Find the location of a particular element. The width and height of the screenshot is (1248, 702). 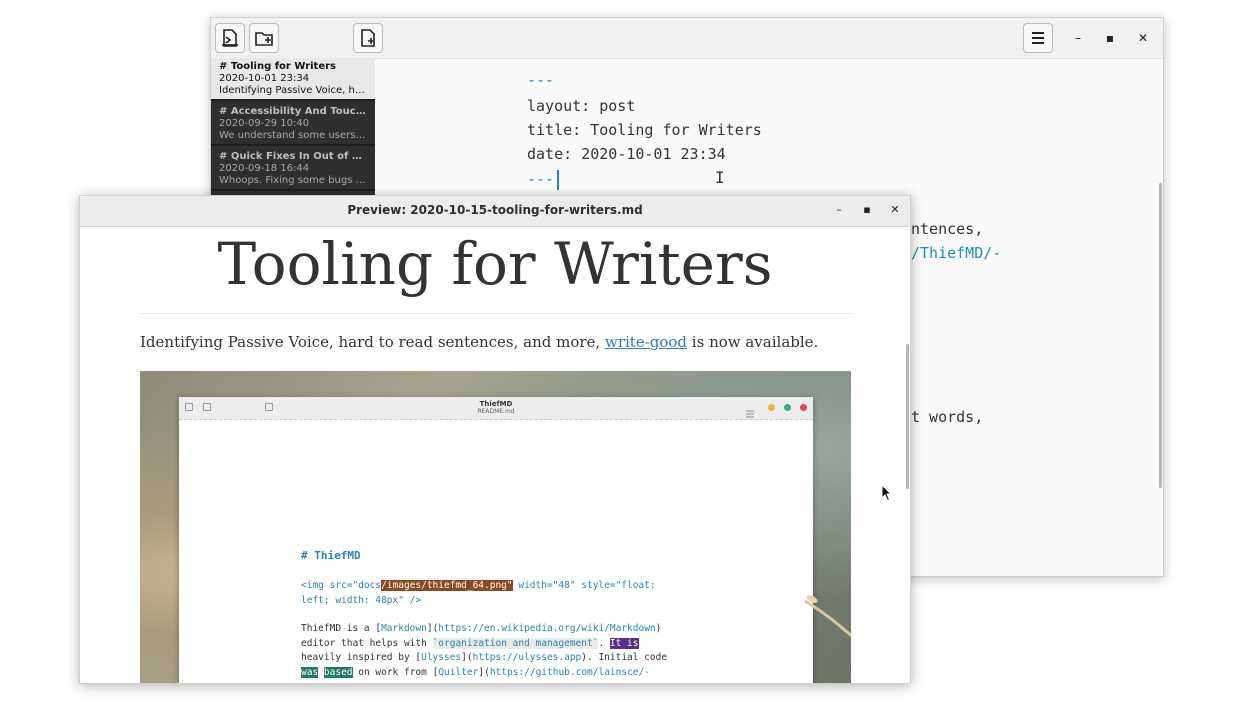

sheet-date: 2020-09-29 10:40 is located at coordinates (264, 123).